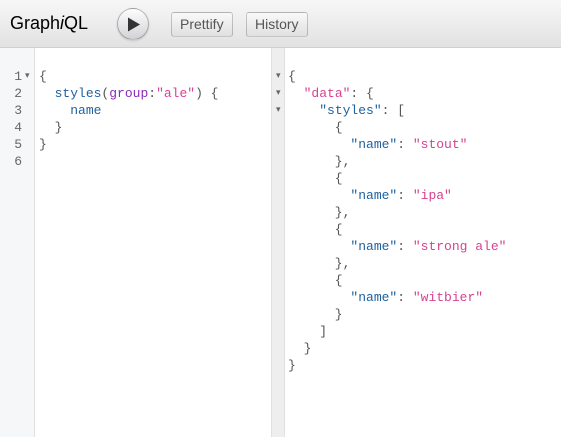 The width and height of the screenshot is (561, 437). I want to click on query-line-gutter: 1 2 3 4 5 6 ▾, so click(17, 242).